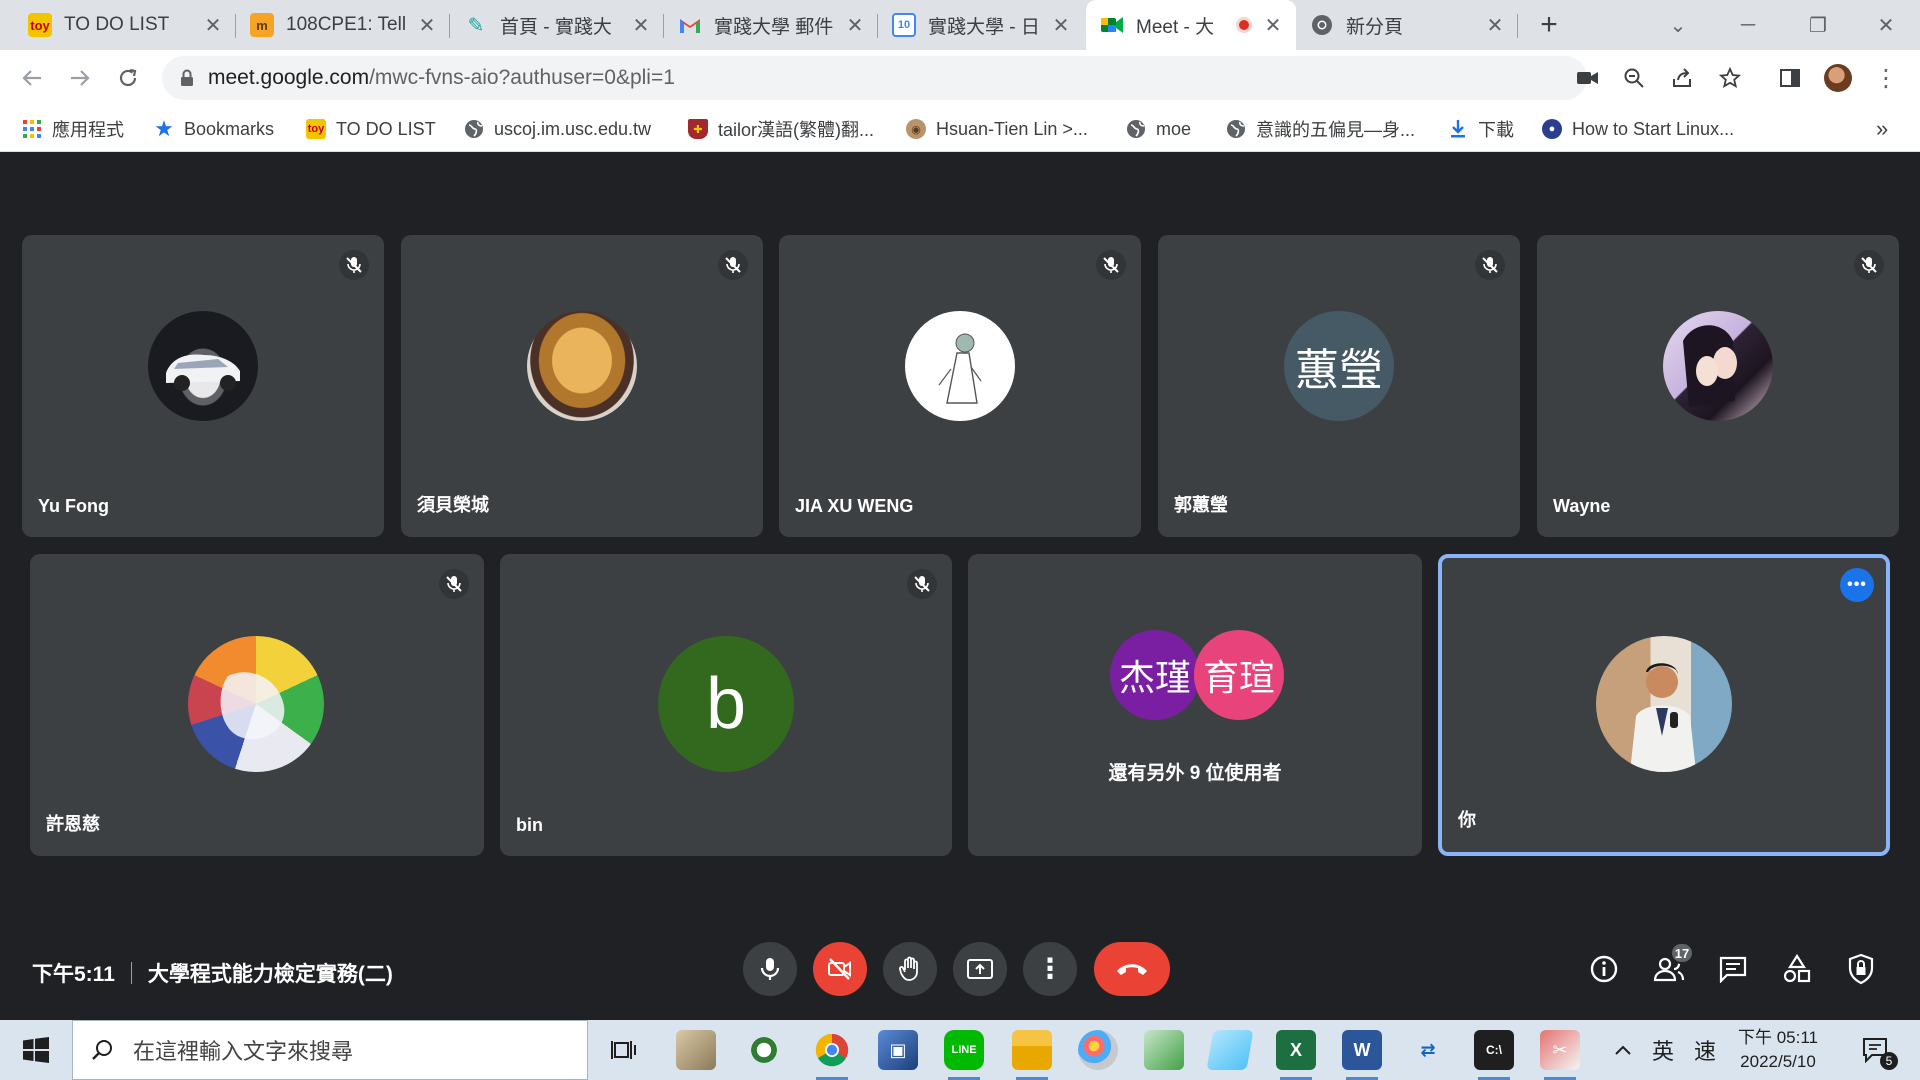  What do you see at coordinates (1098, 1050) in the screenshot?
I see `paint-app-icon` at bounding box center [1098, 1050].